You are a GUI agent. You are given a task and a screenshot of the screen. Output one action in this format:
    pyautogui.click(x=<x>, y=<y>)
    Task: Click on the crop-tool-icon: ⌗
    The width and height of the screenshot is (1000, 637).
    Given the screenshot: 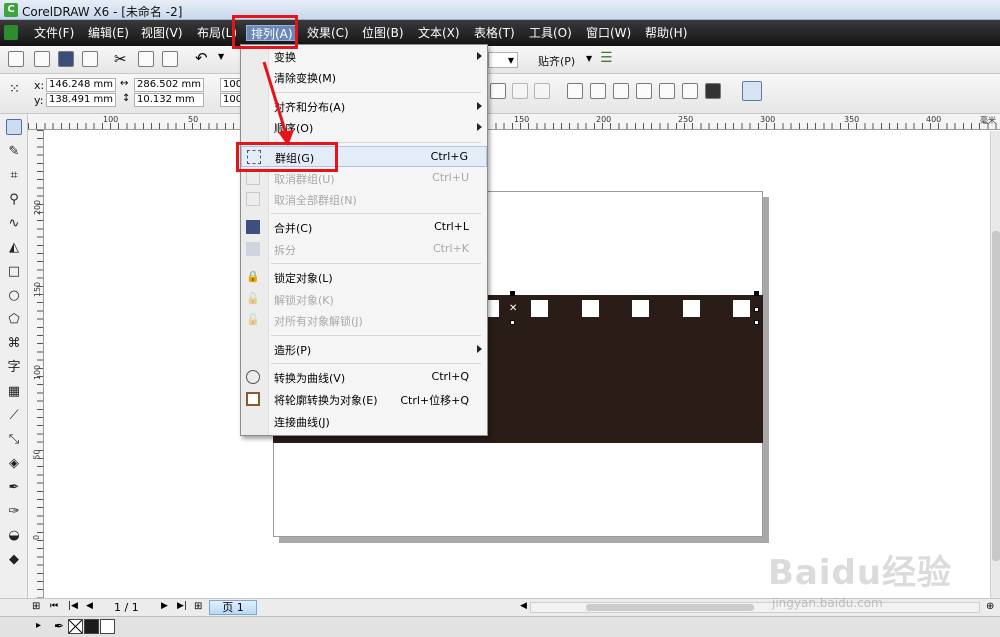 What is the action you would take?
    pyautogui.click(x=14, y=176)
    